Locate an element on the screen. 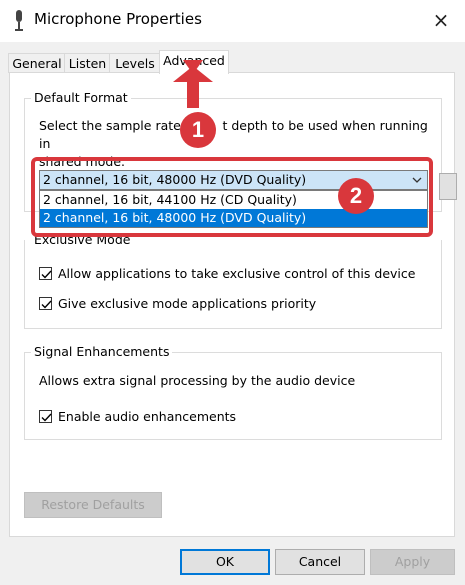  ok-button: OK is located at coordinates (225, 562).